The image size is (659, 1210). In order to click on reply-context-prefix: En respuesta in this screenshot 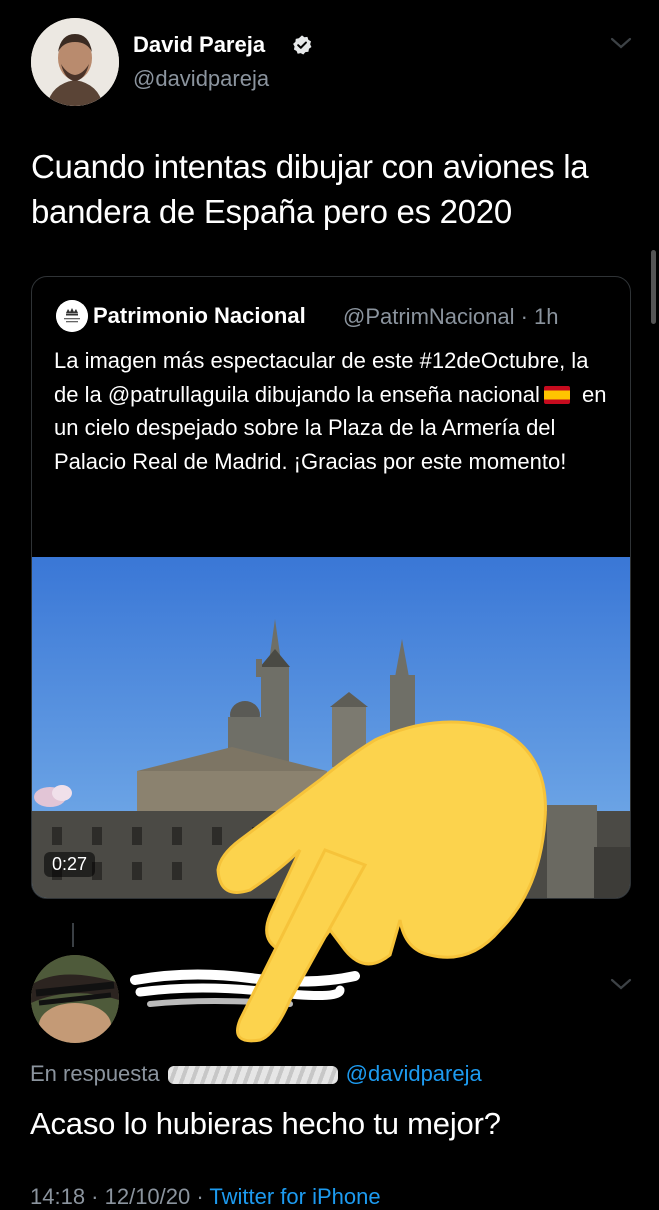, I will do `click(95, 1073)`.